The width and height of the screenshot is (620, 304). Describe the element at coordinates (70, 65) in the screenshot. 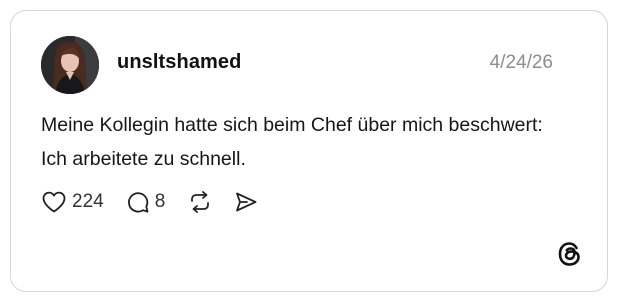

I see `avatar` at that location.